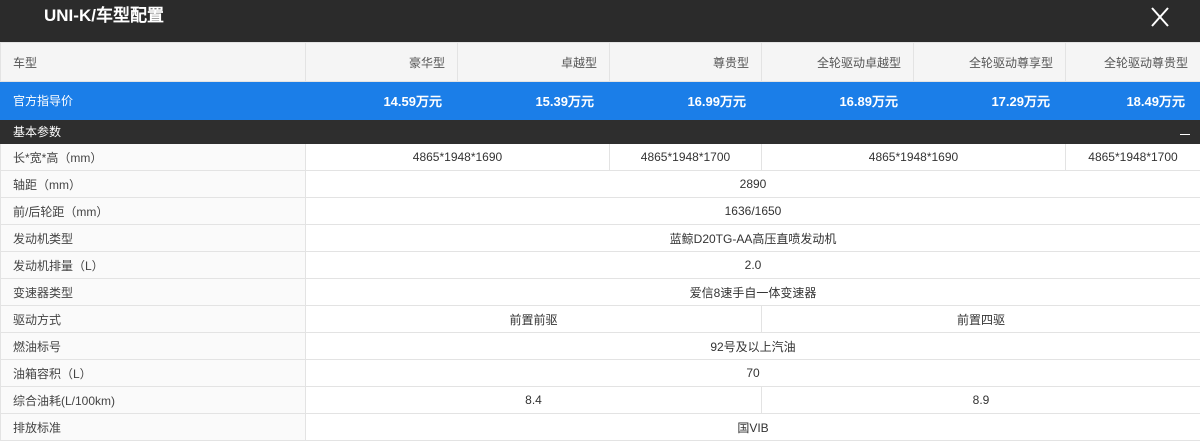 The width and height of the screenshot is (1200, 447). What do you see at coordinates (1132, 100) in the screenshot?
I see `price-cell: 18.49万元` at bounding box center [1132, 100].